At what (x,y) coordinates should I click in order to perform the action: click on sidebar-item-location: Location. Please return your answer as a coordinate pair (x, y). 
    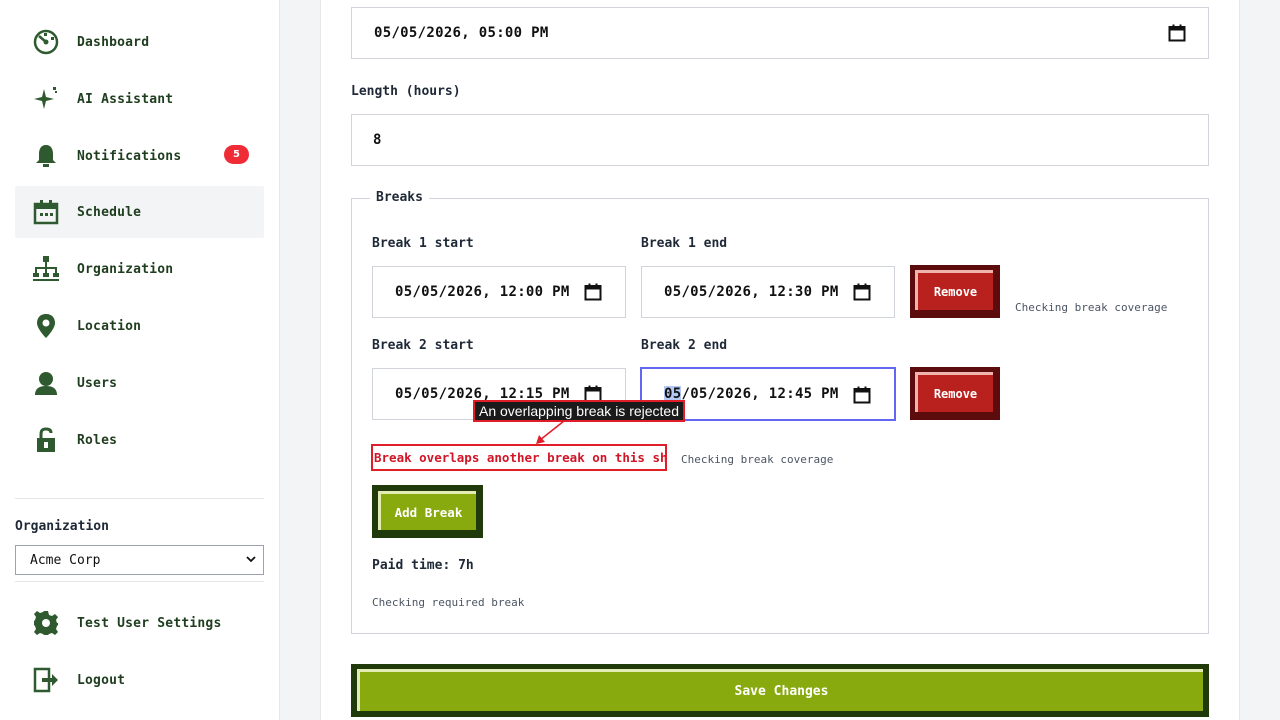
    Looking at the image, I should click on (139, 326).